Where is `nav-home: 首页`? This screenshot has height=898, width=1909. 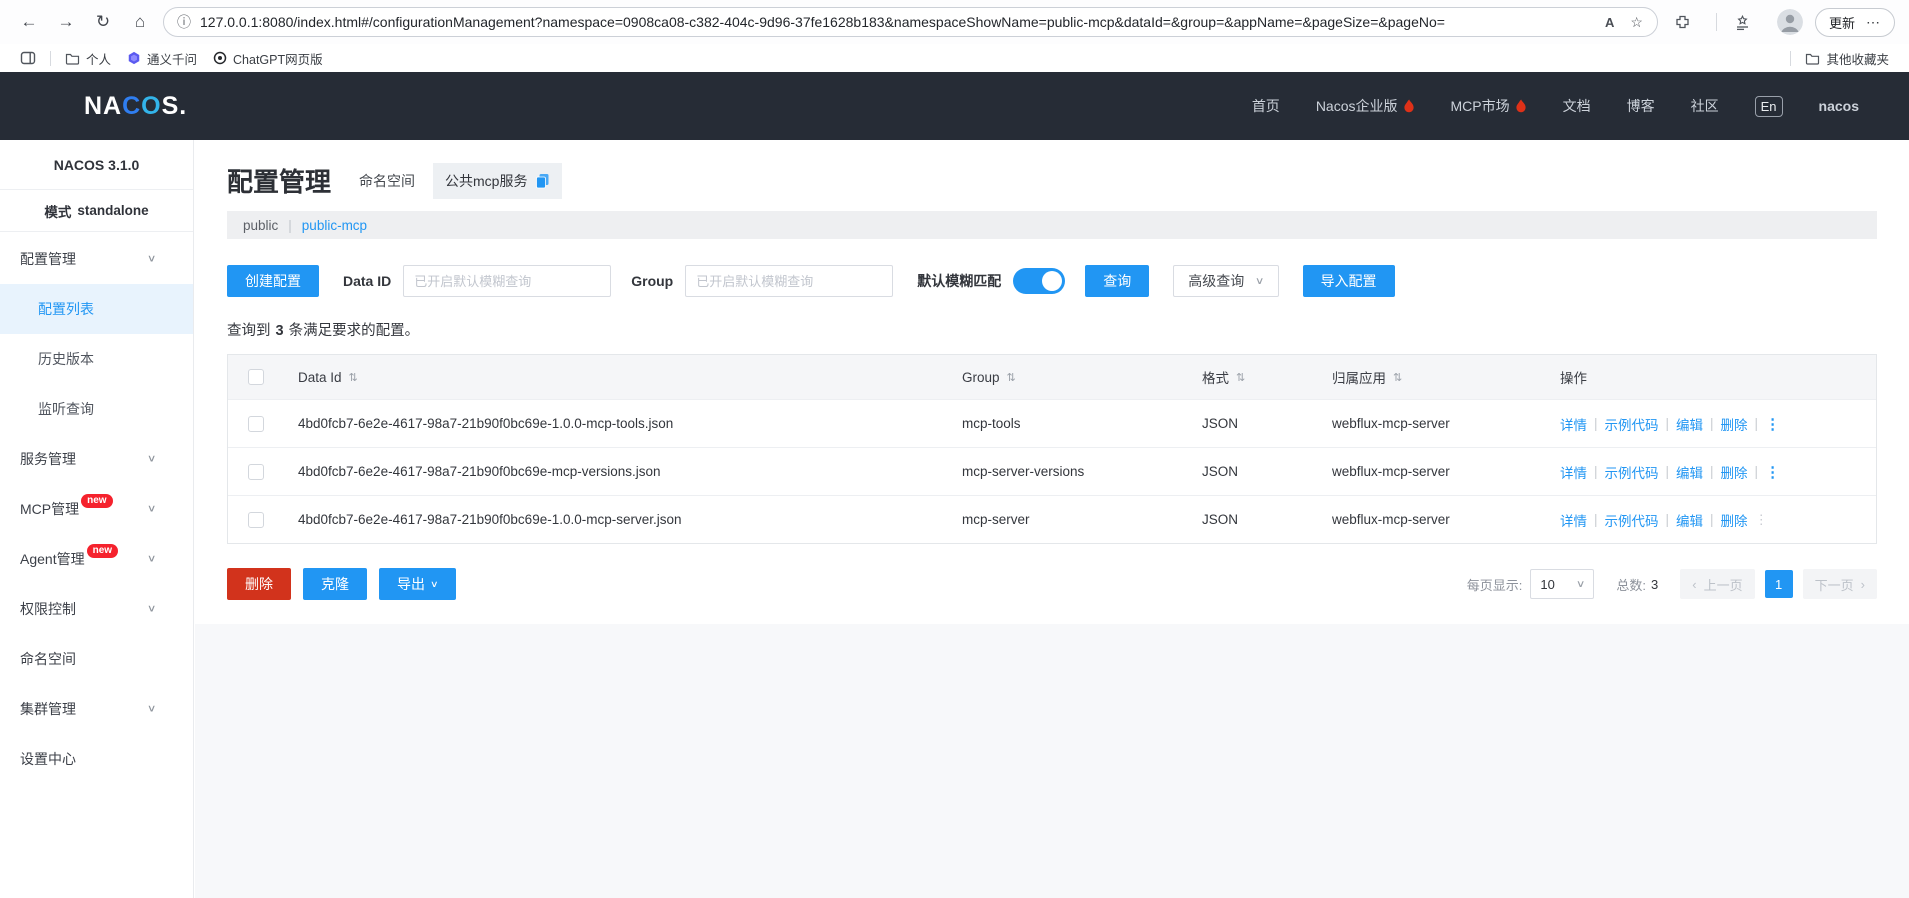 nav-home: 首页 is located at coordinates (1266, 106).